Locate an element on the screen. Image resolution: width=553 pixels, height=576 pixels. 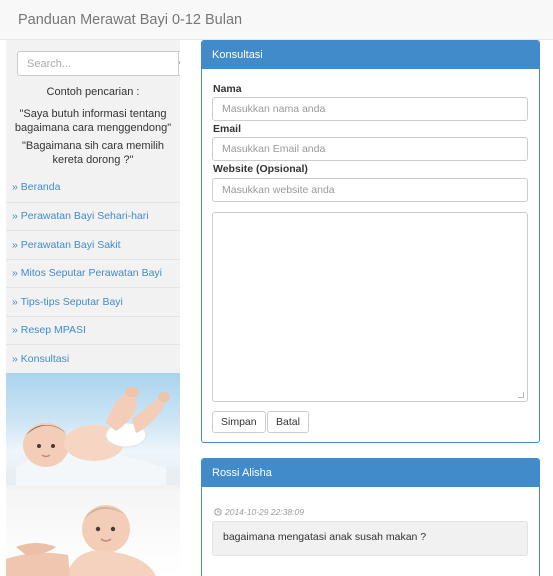
name-label: Nama is located at coordinates (227, 89).